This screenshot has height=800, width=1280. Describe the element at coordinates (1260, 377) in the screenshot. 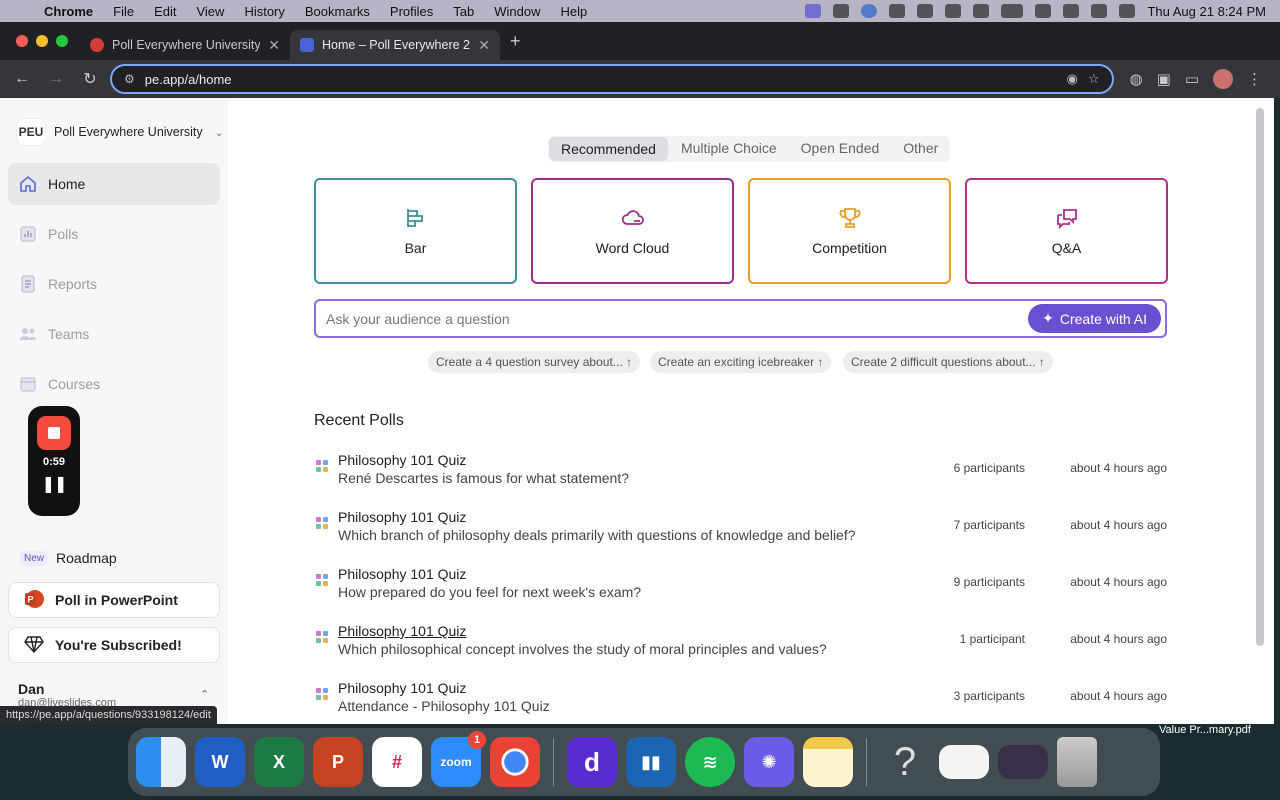

I see `page-scrollbar` at that location.